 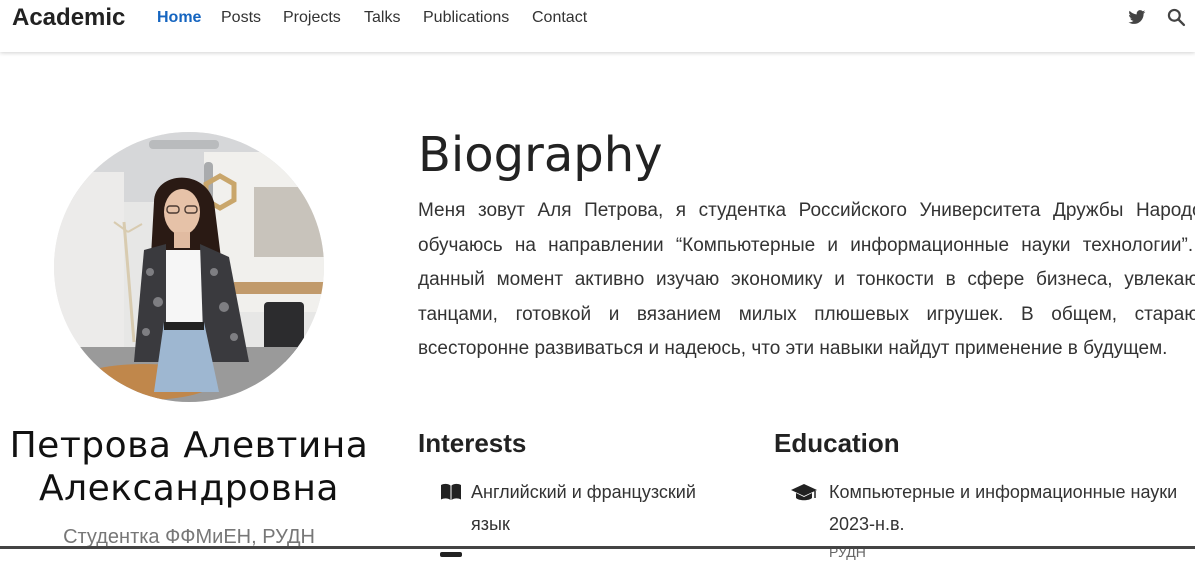 What do you see at coordinates (466, 18) in the screenshot?
I see `nav-link-publications: Publications` at bounding box center [466, 18].